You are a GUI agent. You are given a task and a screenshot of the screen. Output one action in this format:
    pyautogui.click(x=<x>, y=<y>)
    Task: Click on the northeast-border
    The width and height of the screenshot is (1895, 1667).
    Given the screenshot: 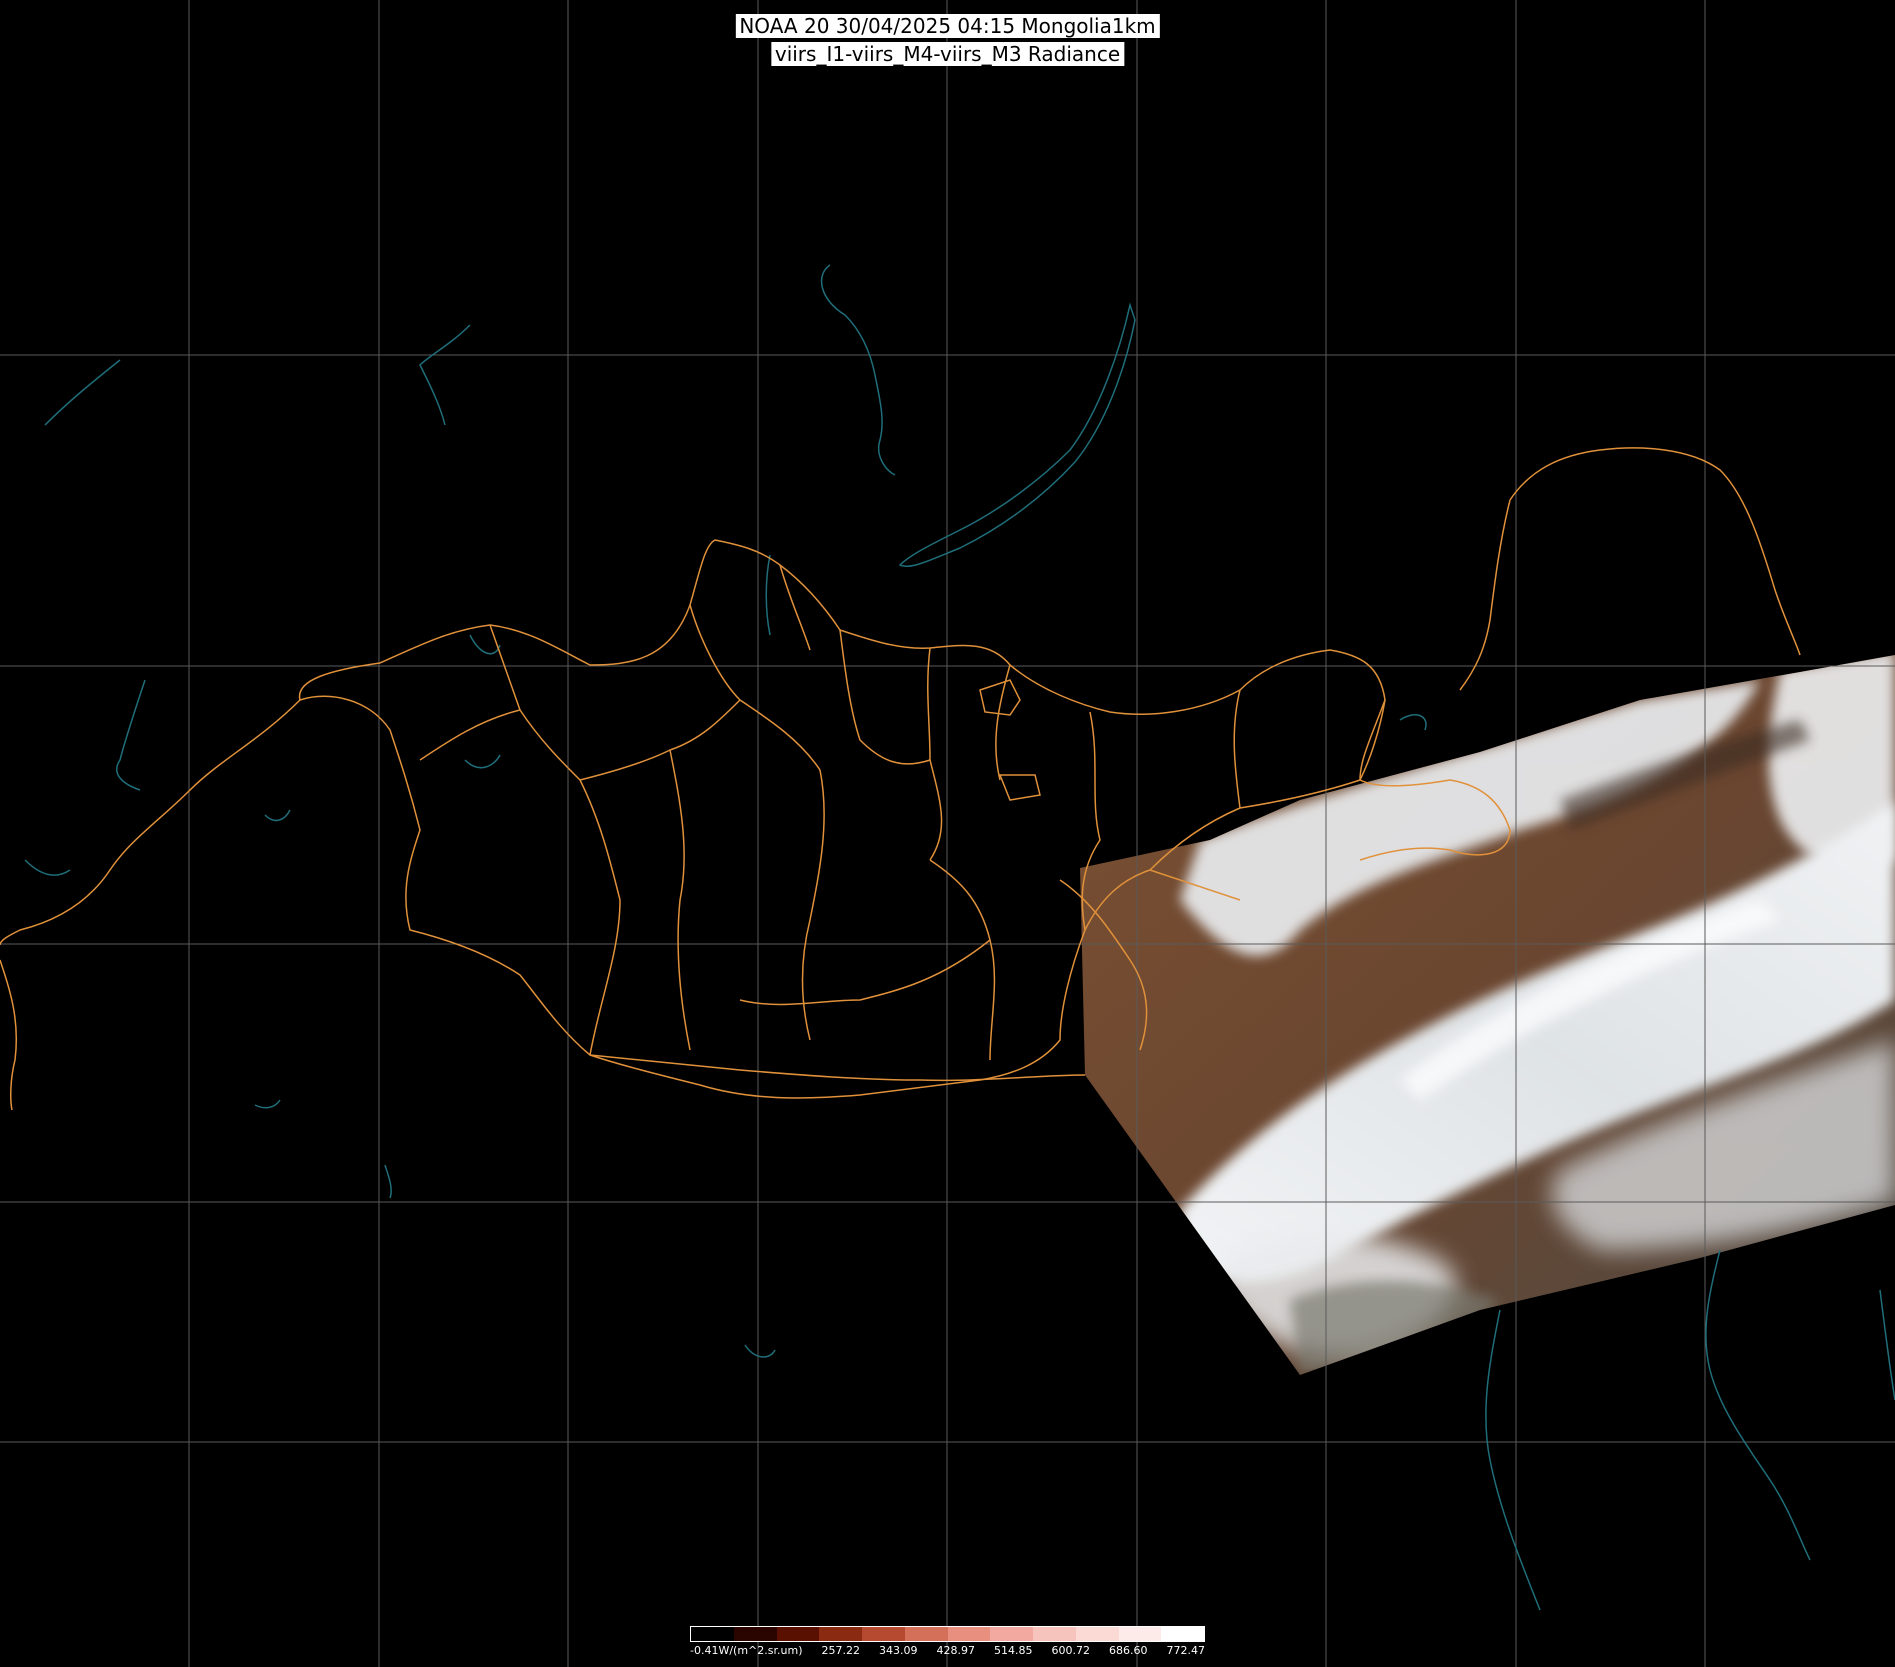 What is the action you would take?
    pyautogui.click(x=1655, y=551)
    